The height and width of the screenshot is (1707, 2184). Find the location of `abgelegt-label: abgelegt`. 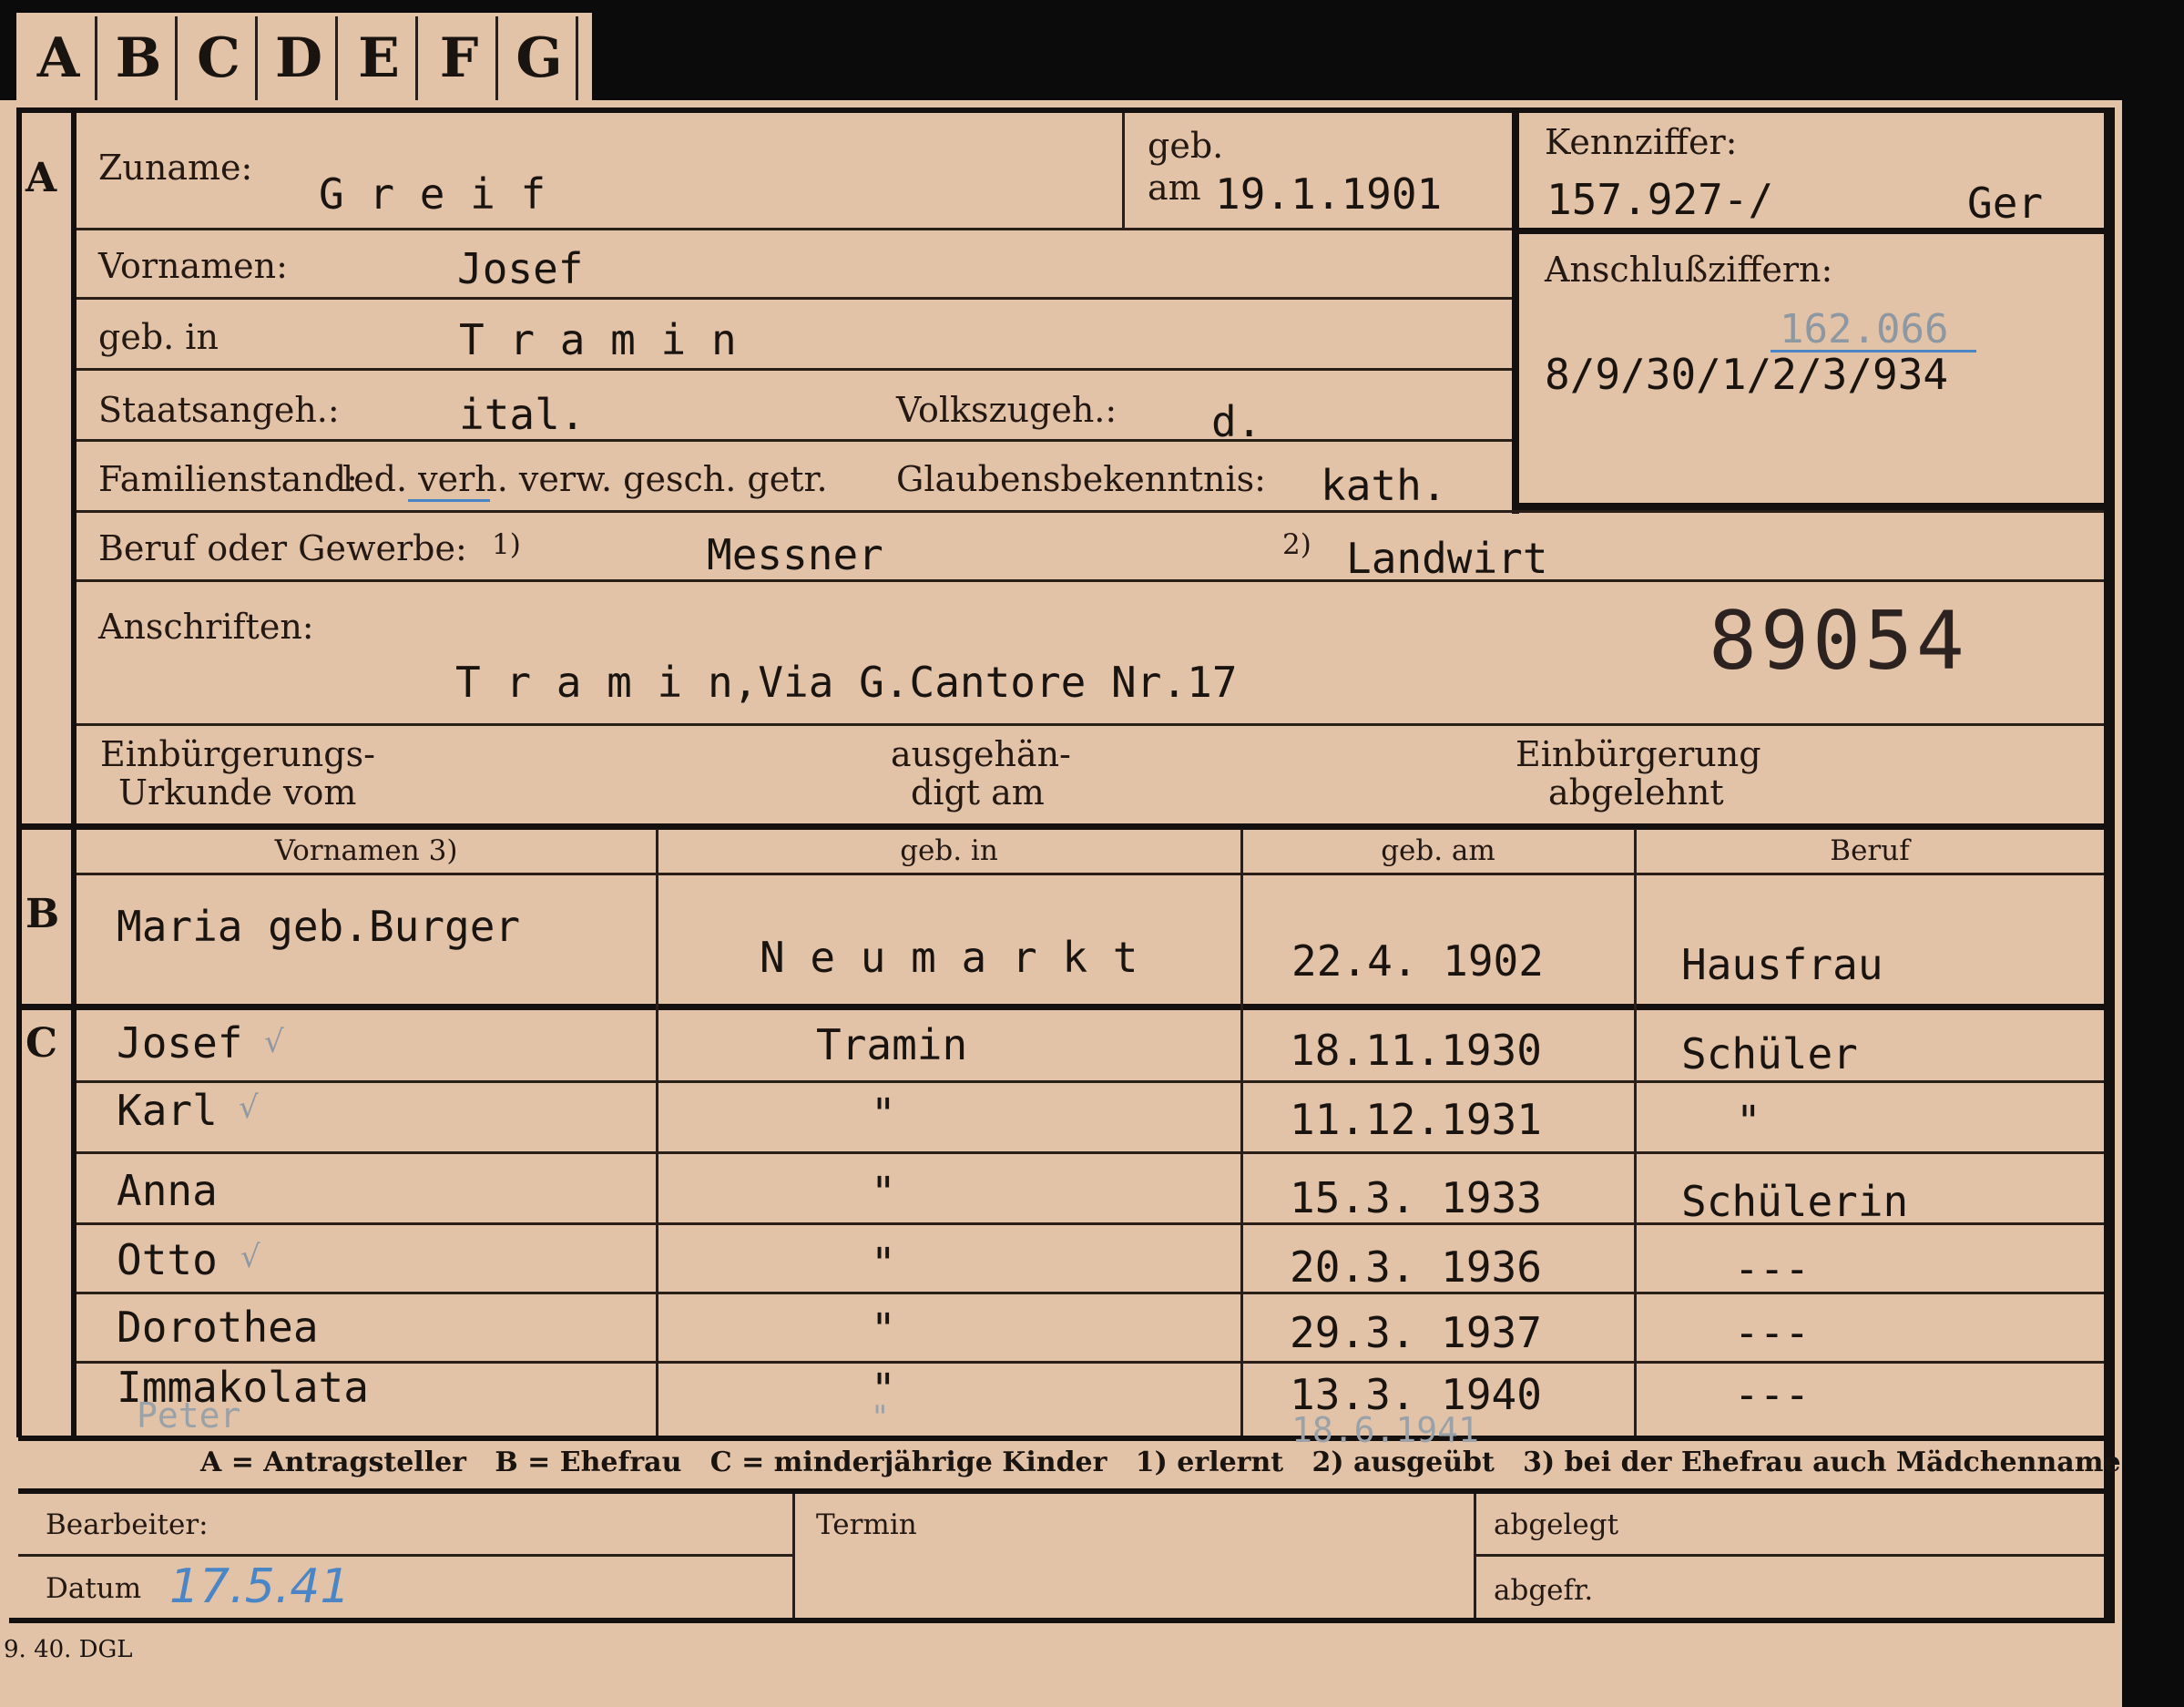

abgelegt-label: abgelegt is located at coordinates (1557, 1525).